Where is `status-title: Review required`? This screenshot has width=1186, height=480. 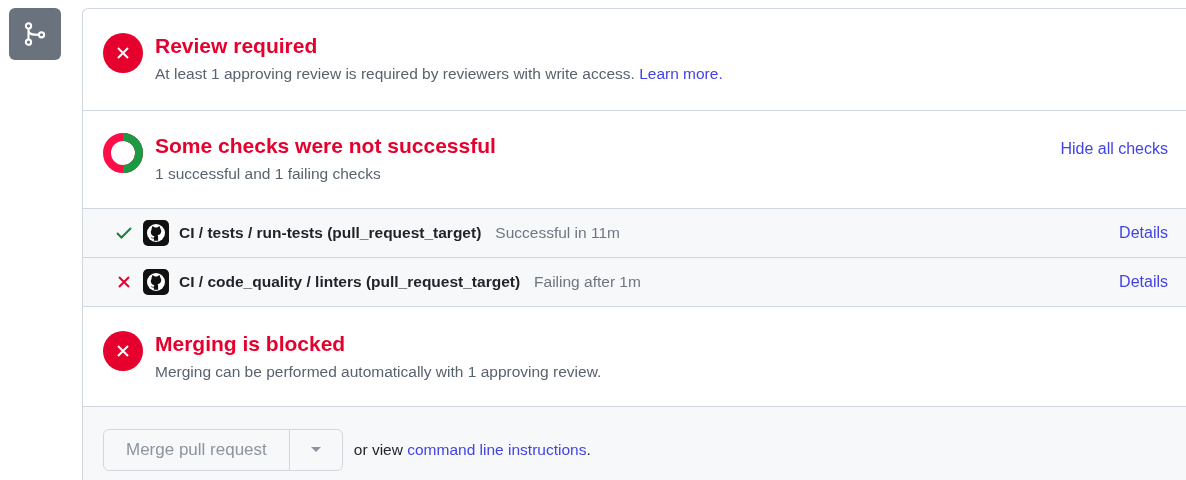
status-title: Review required is located at coordinates (237, 46).